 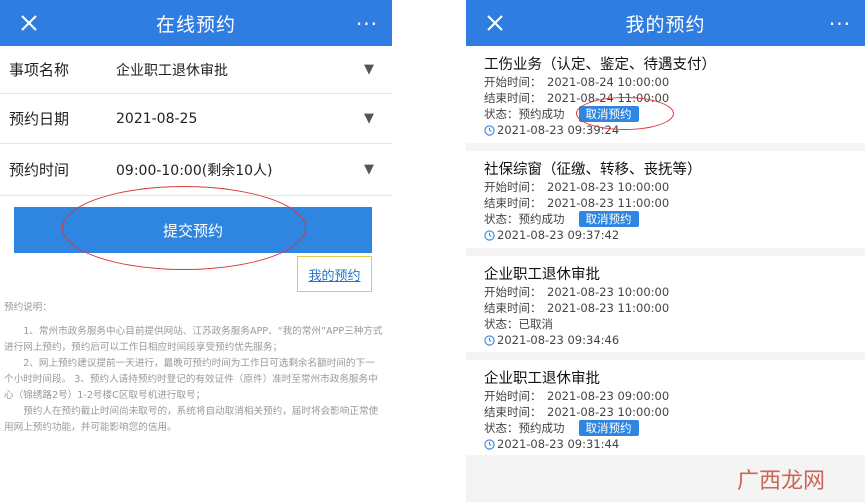 I want to click on navbar: 在线预约 ···, so click(x=196, y=23).